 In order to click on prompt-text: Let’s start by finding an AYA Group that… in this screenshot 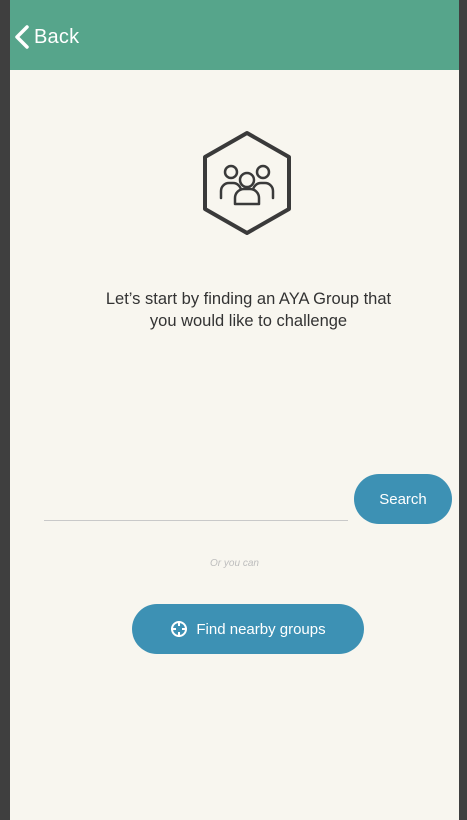, I will do `click(248, 310)`.